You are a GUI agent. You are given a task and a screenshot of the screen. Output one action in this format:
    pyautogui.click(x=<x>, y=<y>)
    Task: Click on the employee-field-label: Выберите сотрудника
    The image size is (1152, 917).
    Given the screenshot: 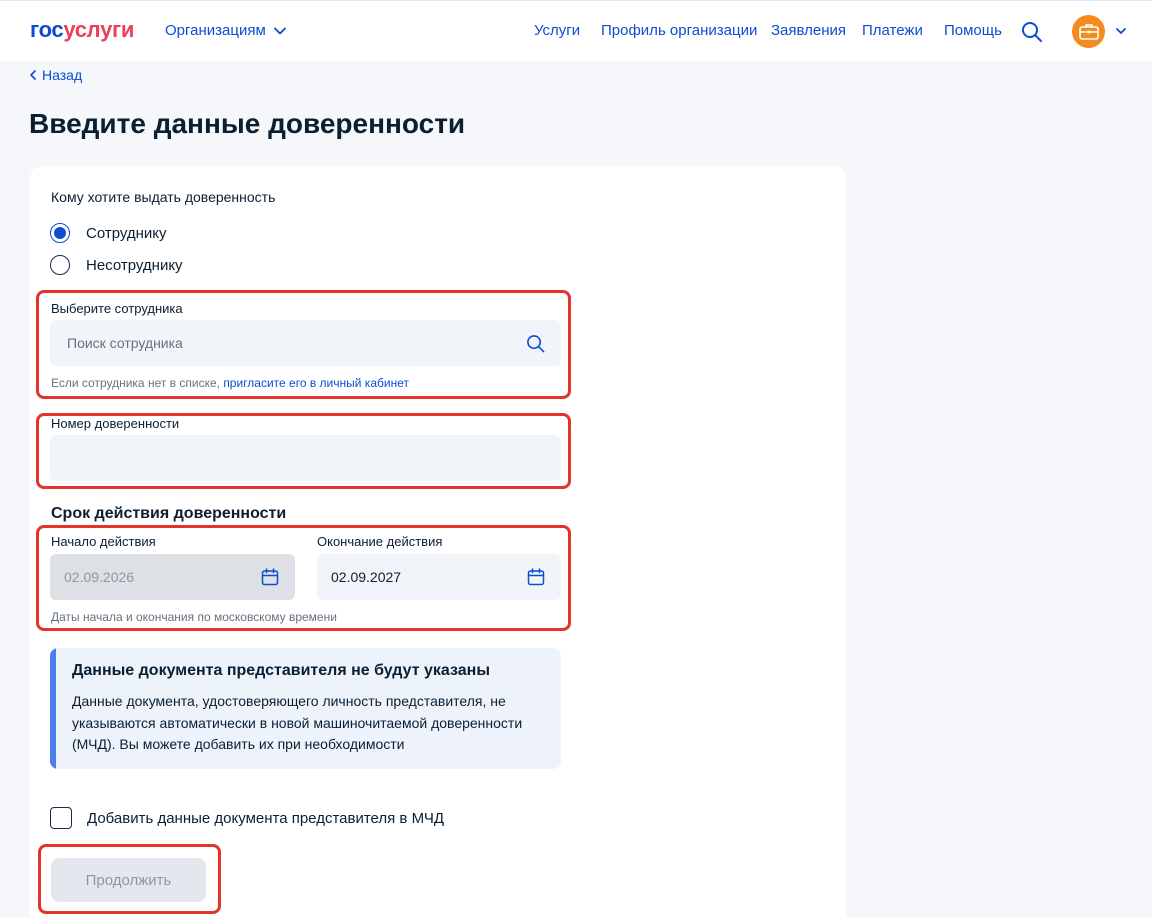 What is the action you would take?
    pyautogui.click(x=117, y=308)
    